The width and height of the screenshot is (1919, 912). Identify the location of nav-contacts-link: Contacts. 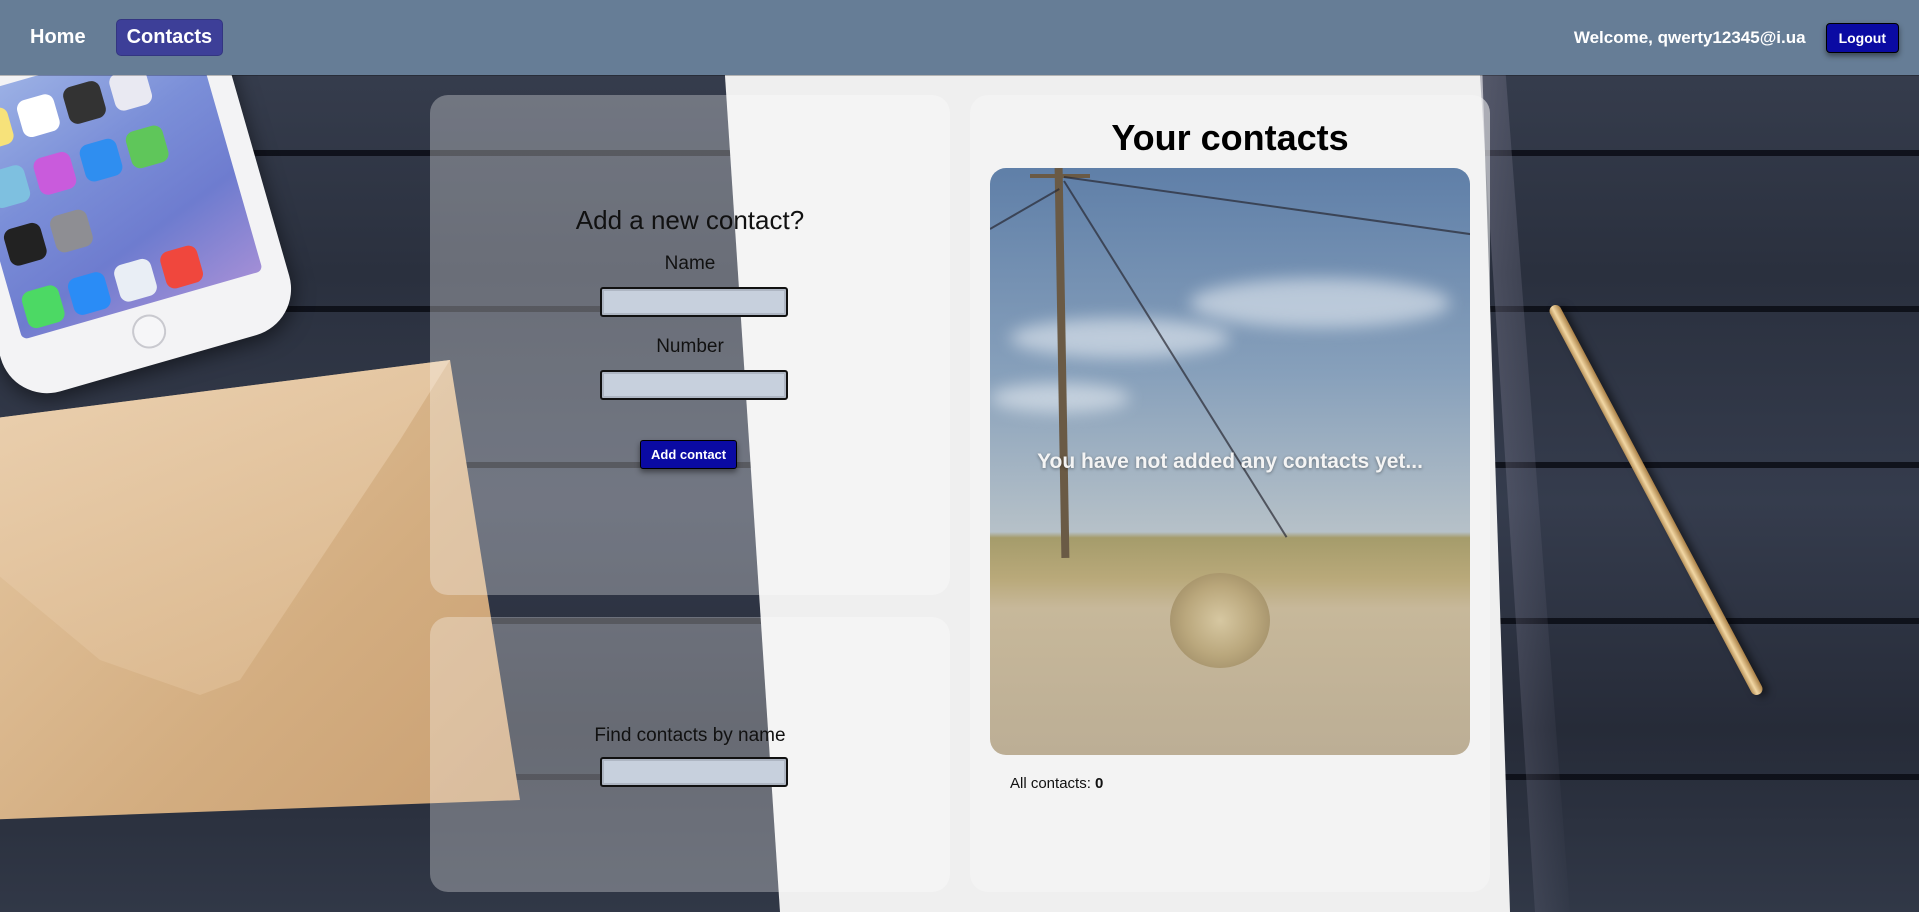
(169, 37).